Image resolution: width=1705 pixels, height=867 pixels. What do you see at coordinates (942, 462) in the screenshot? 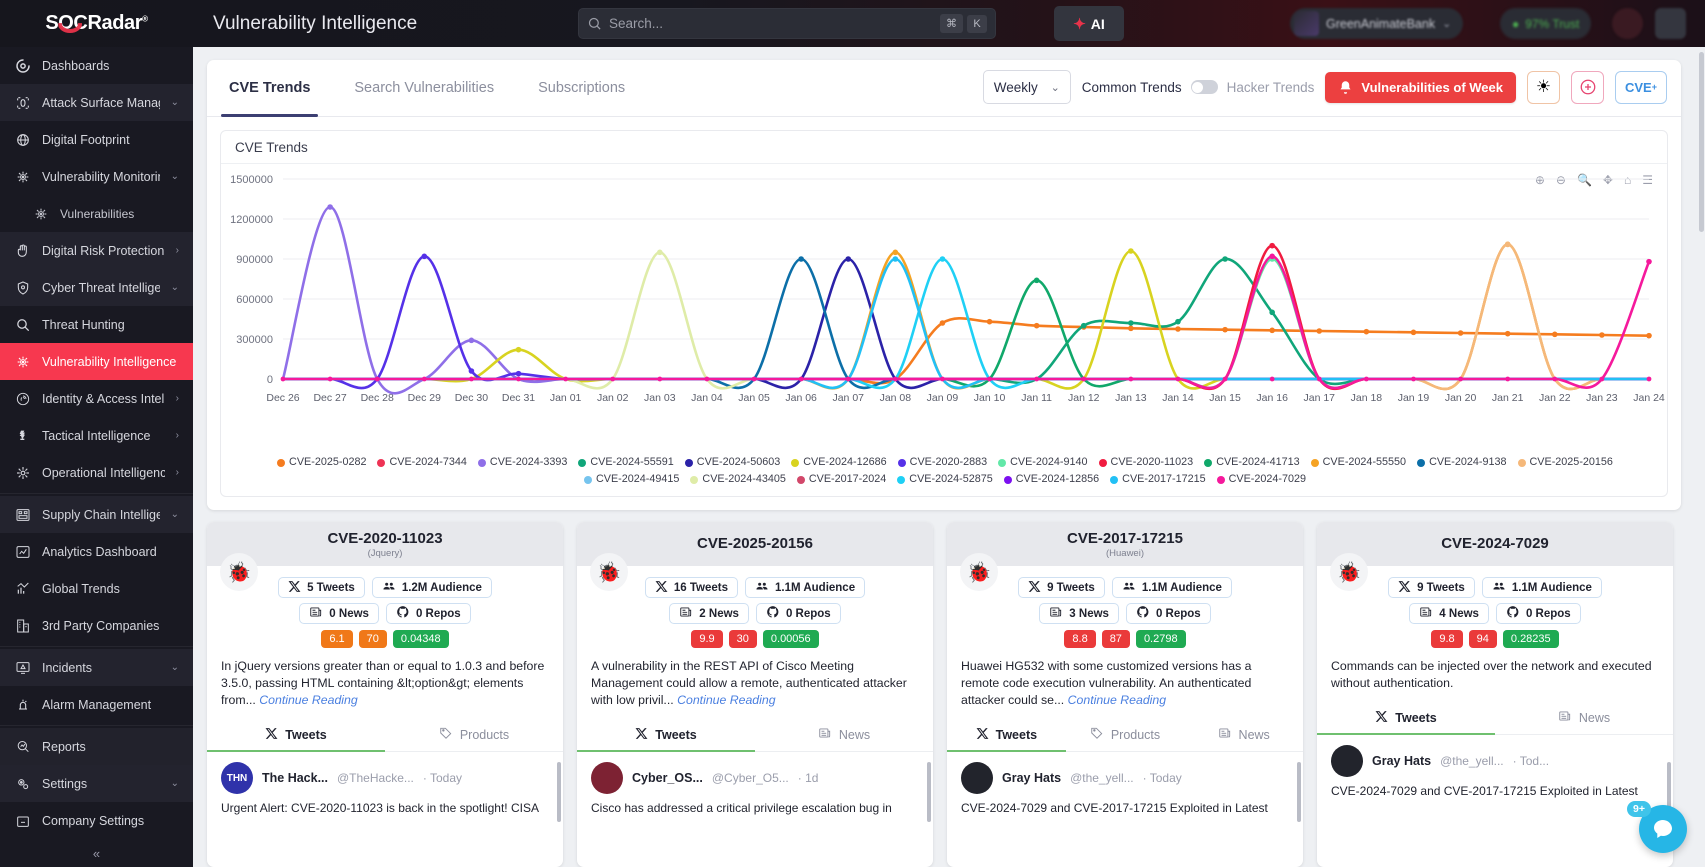
I see `legend-item: CVE-2020-2883` at bounding box center [942, 462].